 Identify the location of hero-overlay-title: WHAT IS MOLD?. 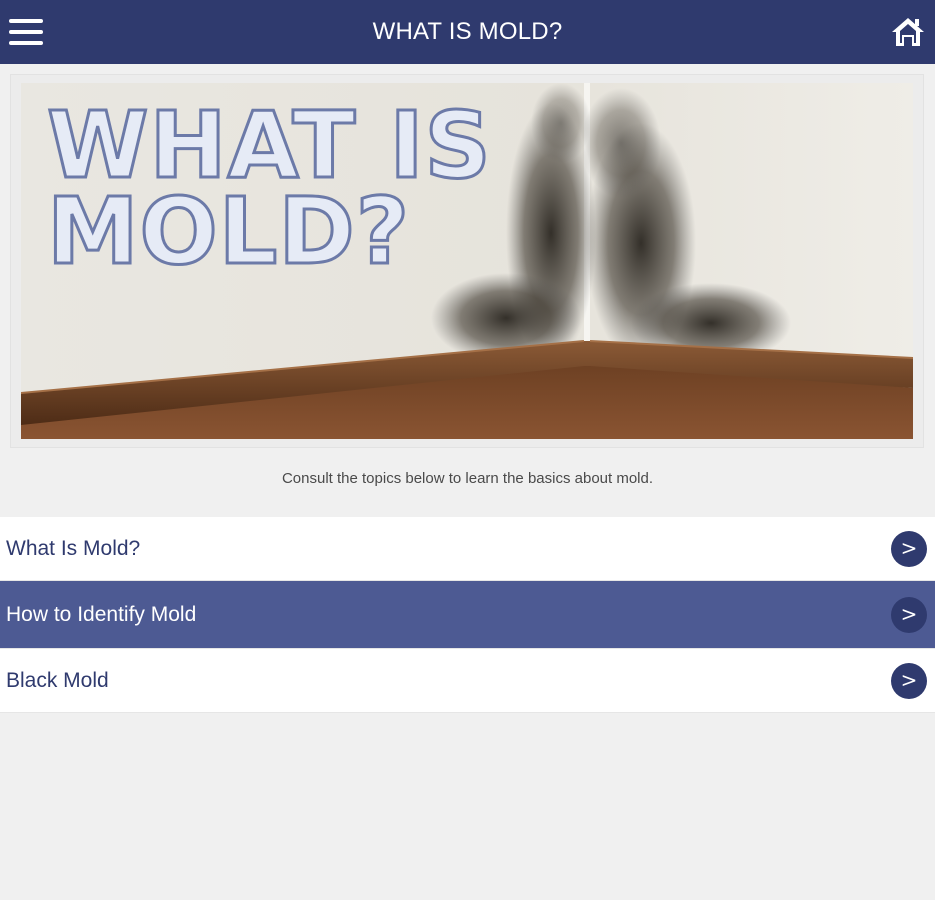
(269, 188).